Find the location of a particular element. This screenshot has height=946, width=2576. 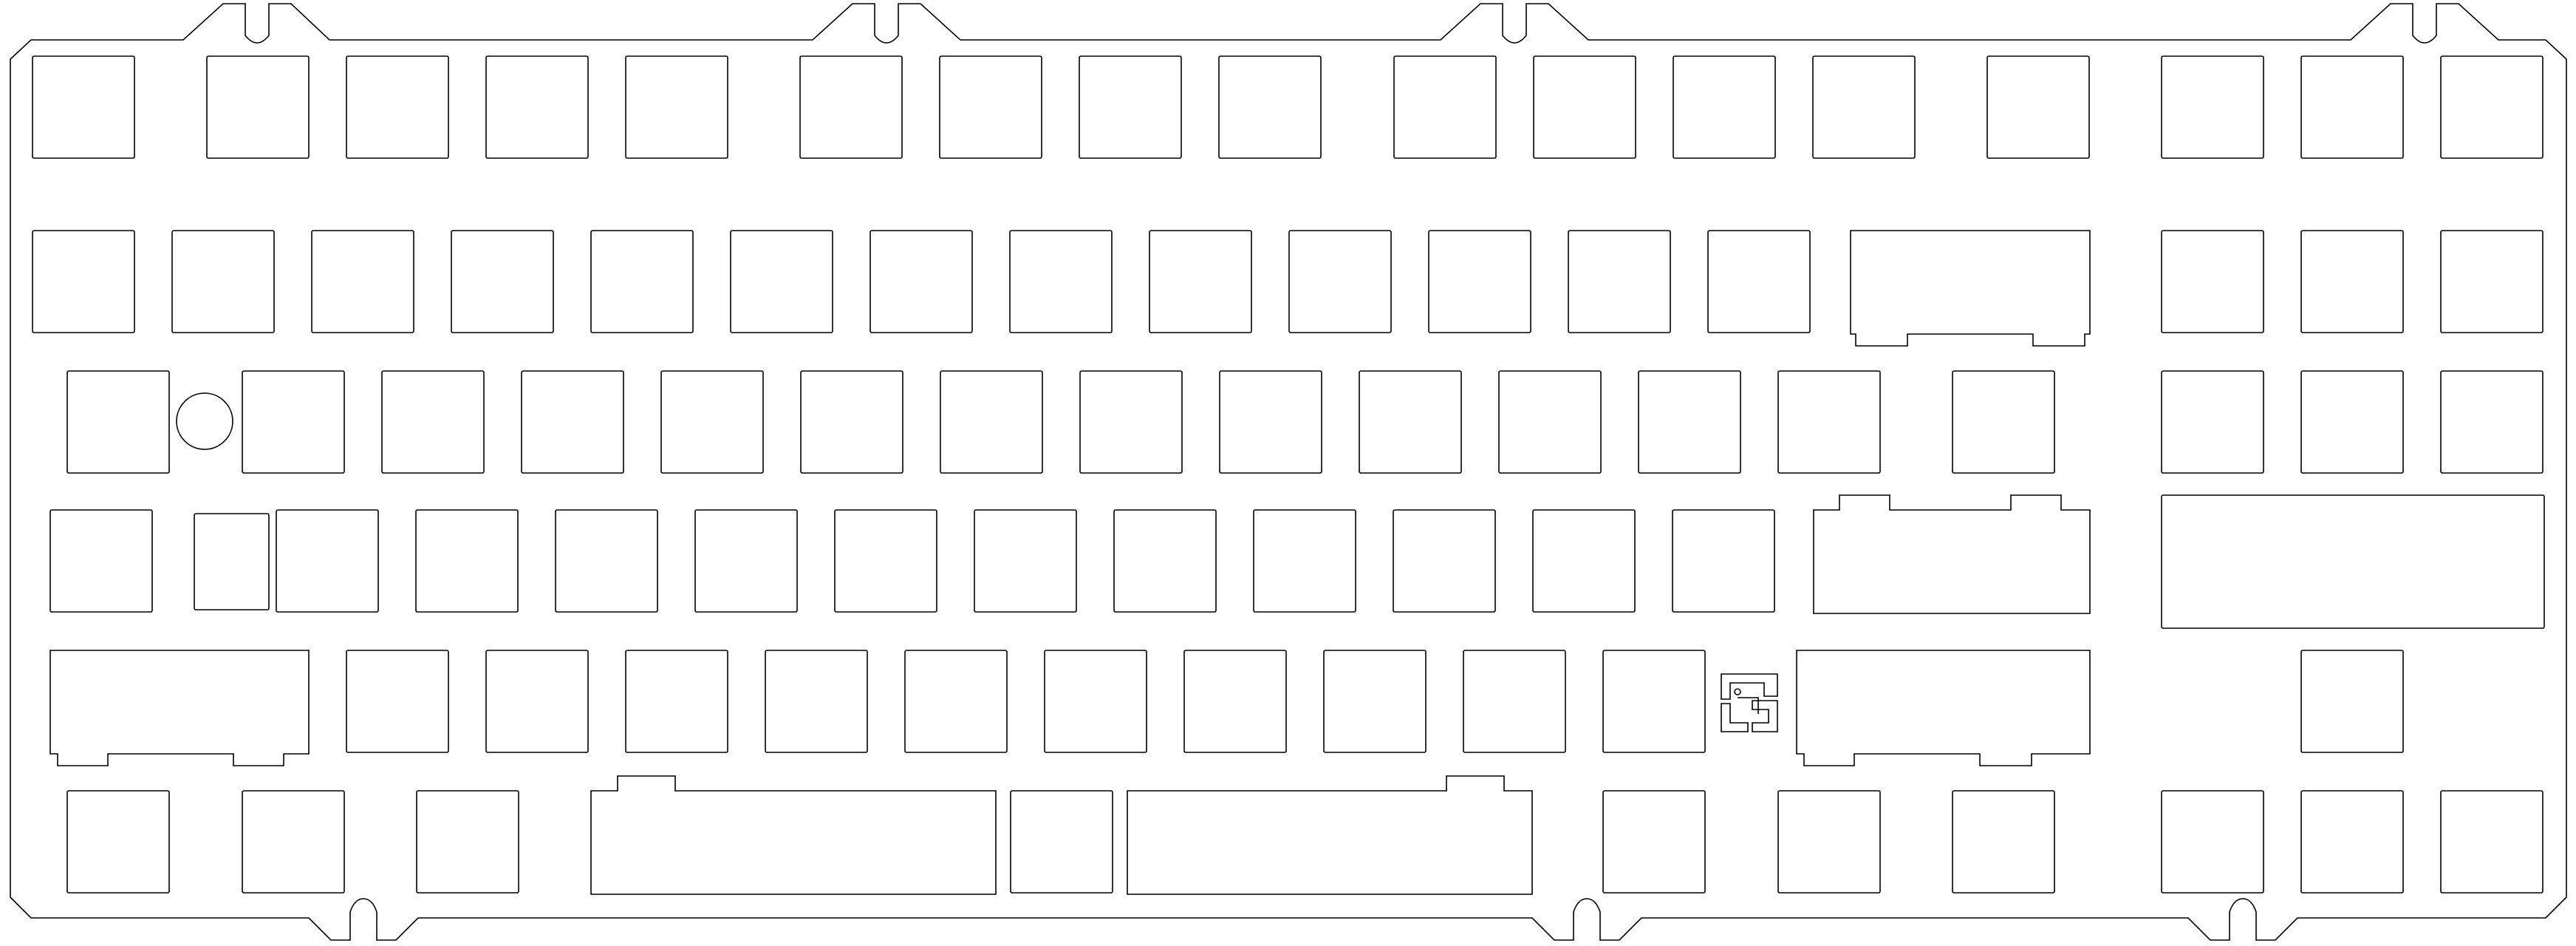

alignment-hole-icon is located at coordinates (204, 421).